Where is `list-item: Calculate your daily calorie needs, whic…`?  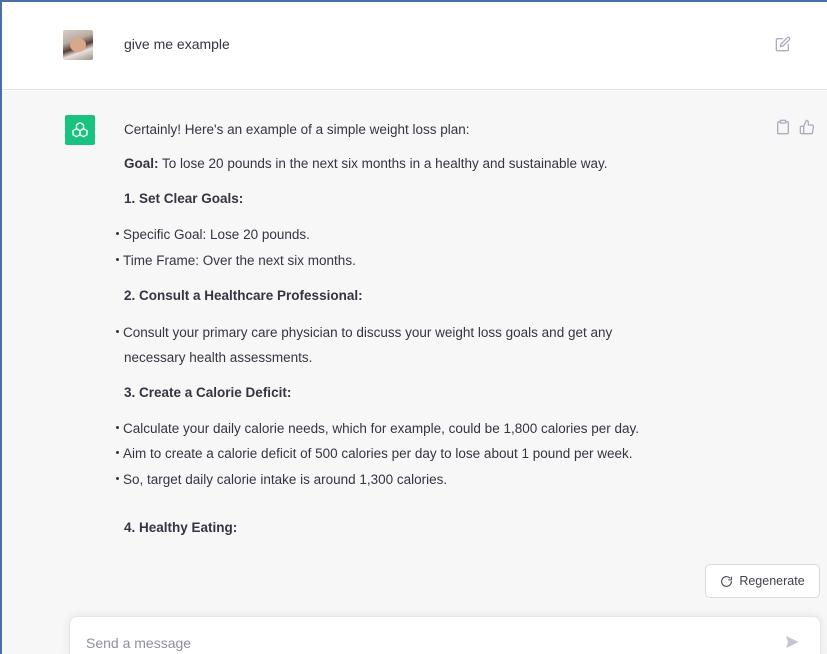
list-item: Calculate your daily calorie needs, whic… is located at coordinates (377, 429).